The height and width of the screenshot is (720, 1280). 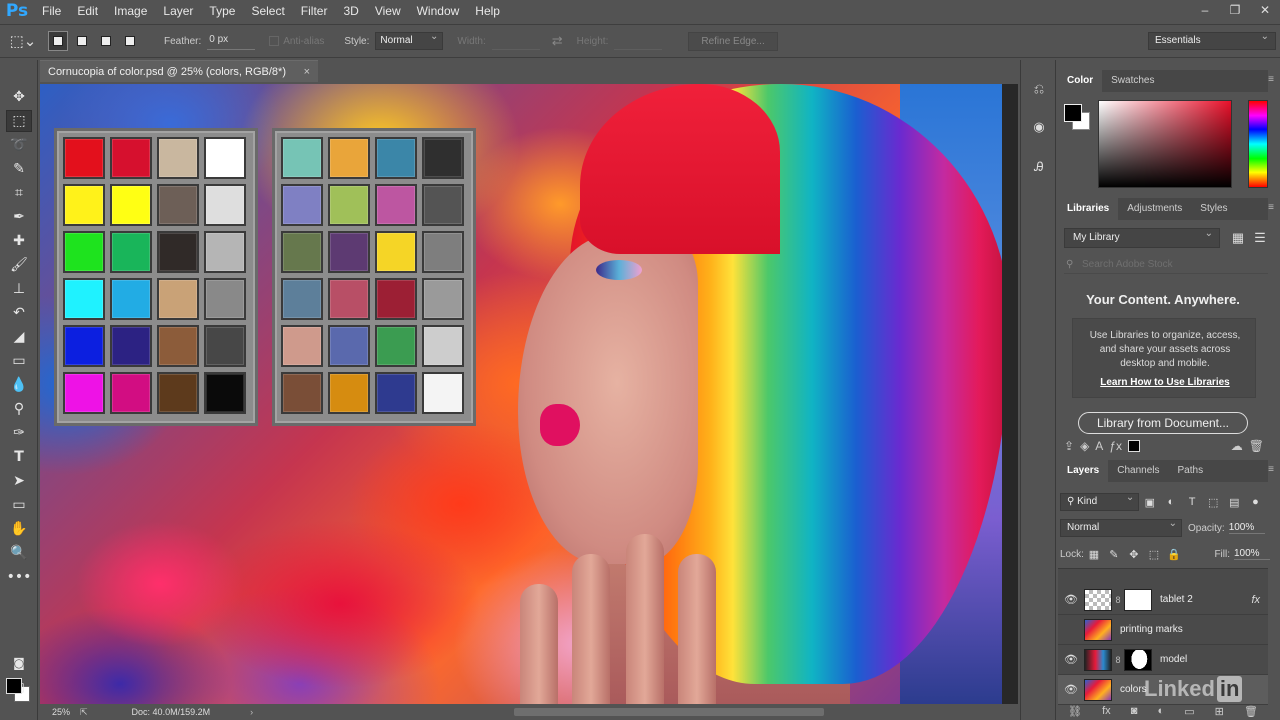 What do you see at coordinates (19, 457) in the screenshot?
I see `type-tool-icon: T` at bounding box center [19, 457].